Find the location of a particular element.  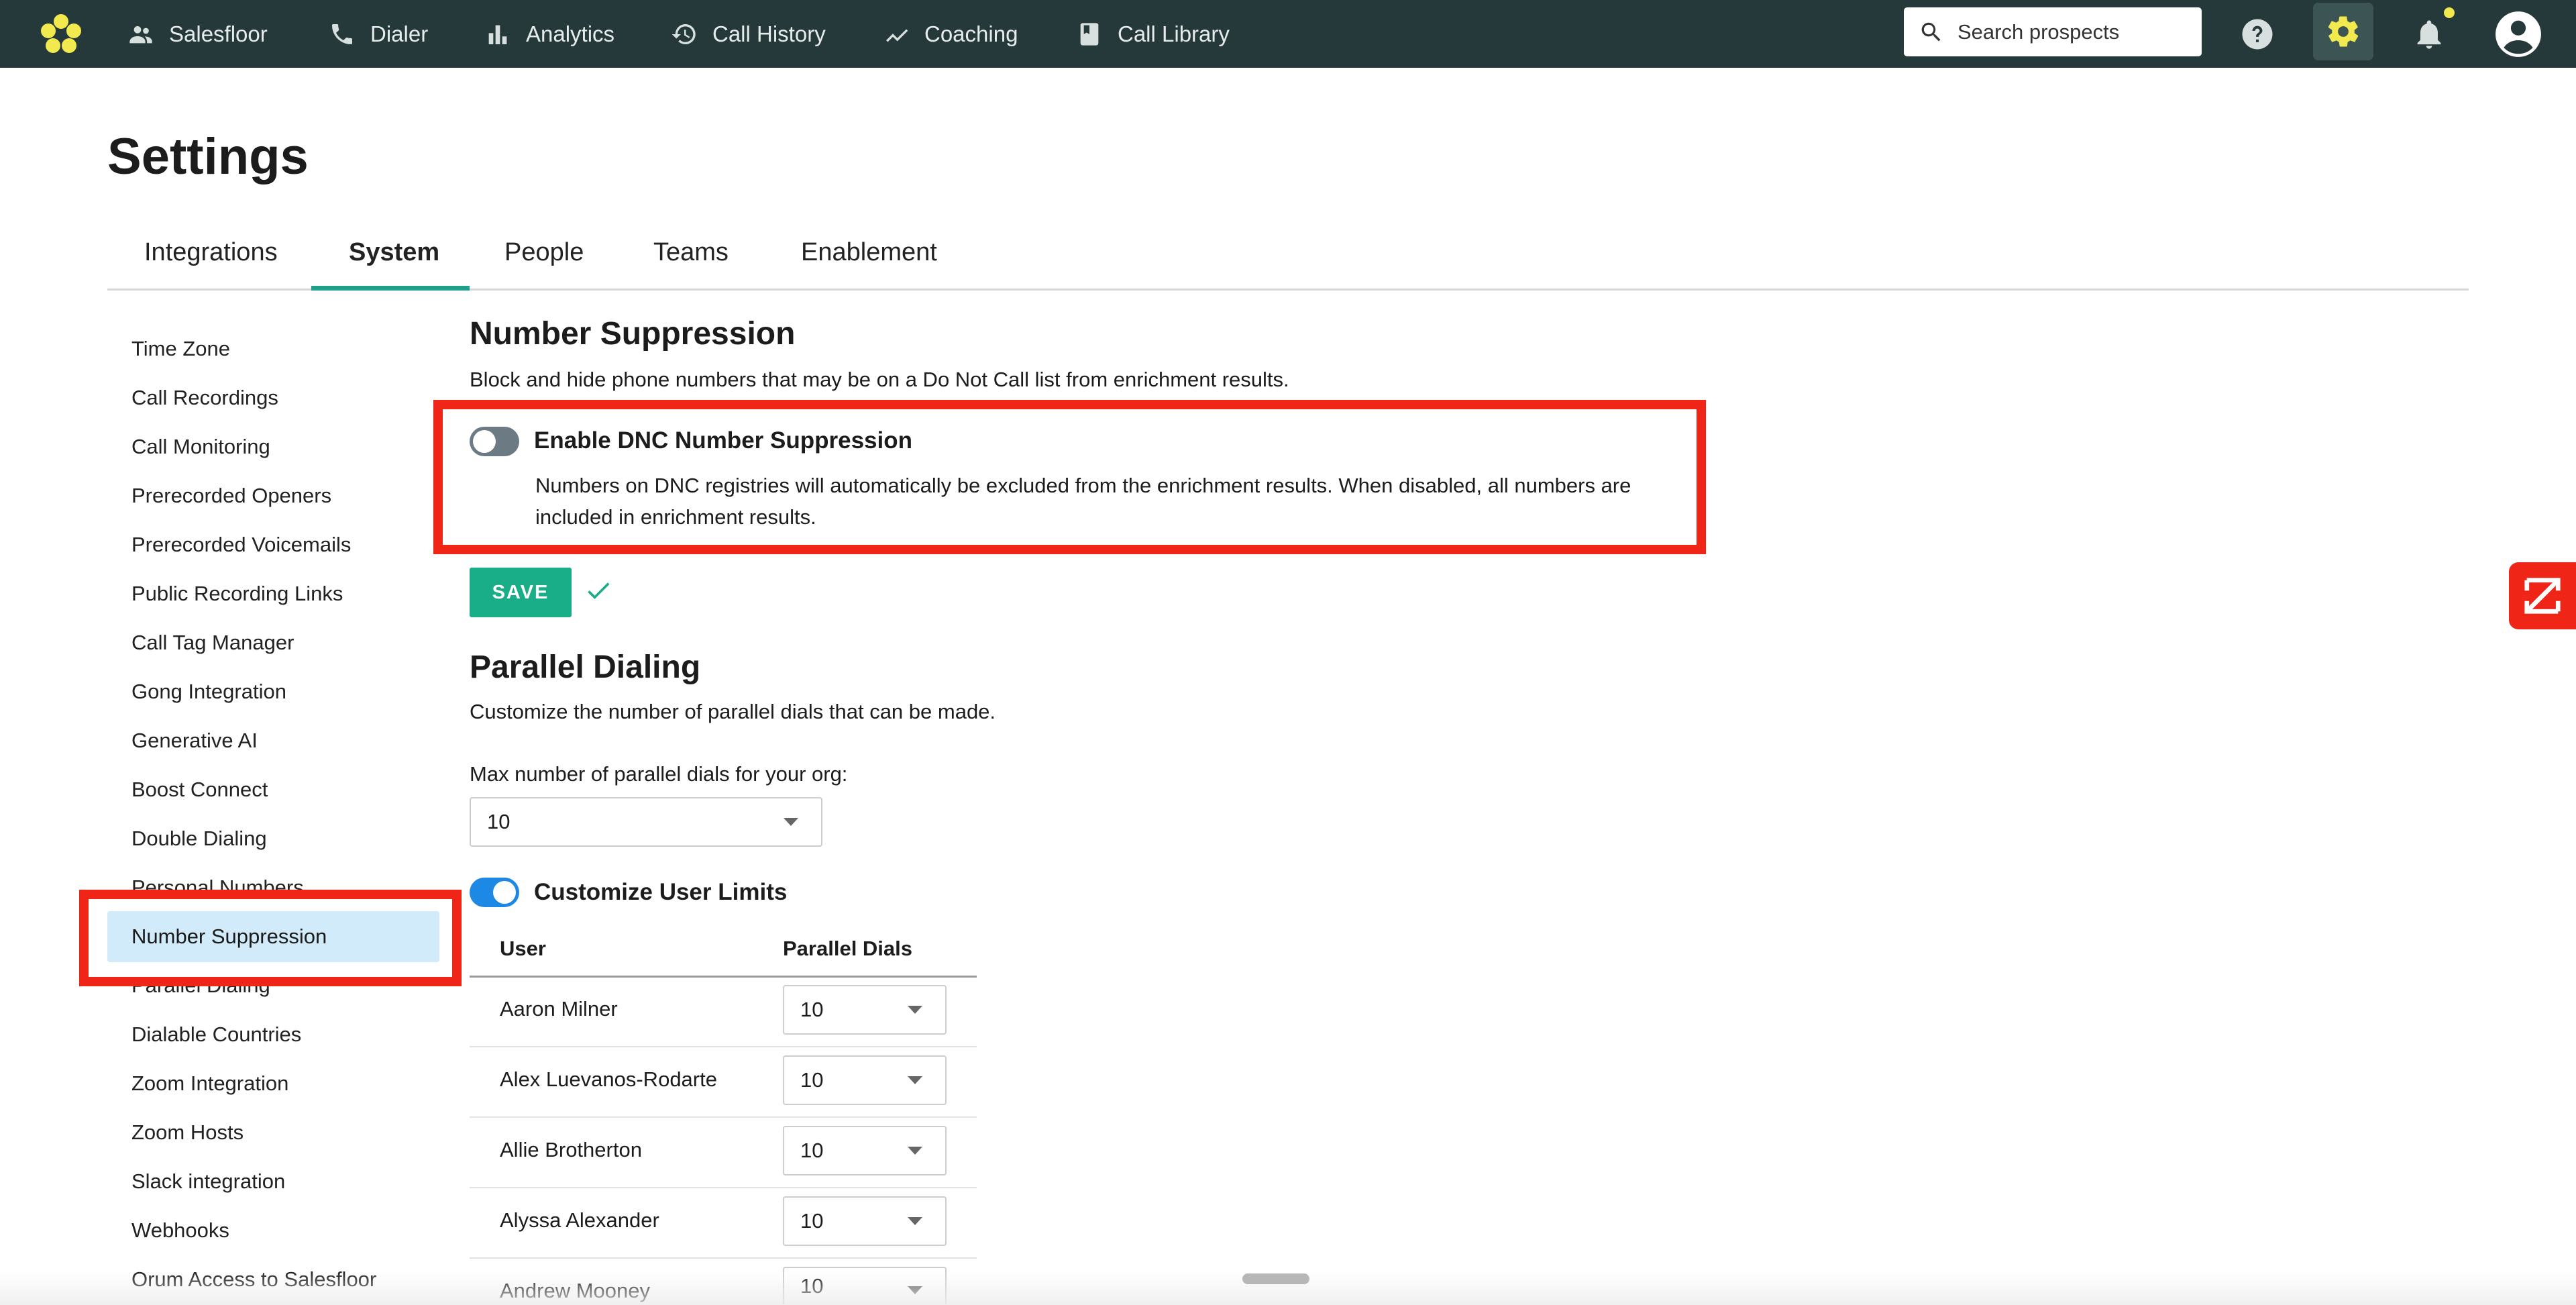

sidebar-item-time-zone: Time Zone is located at coordinates (180, 349).